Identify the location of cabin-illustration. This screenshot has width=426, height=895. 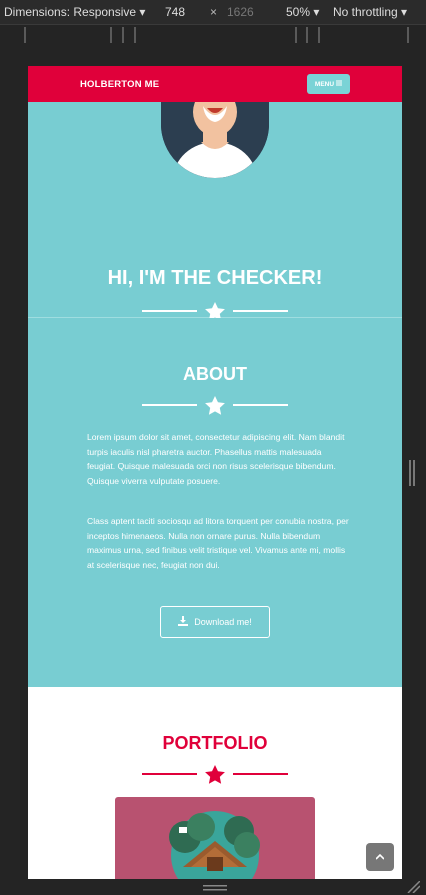
(214, 845).